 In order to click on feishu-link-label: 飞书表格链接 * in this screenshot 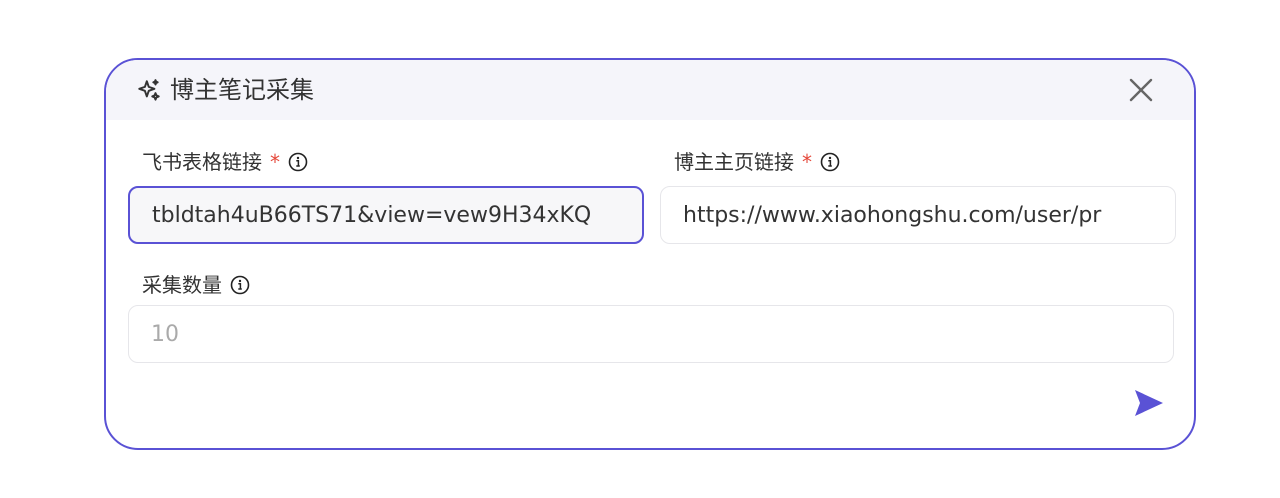, I will do `click(225, 162)`.